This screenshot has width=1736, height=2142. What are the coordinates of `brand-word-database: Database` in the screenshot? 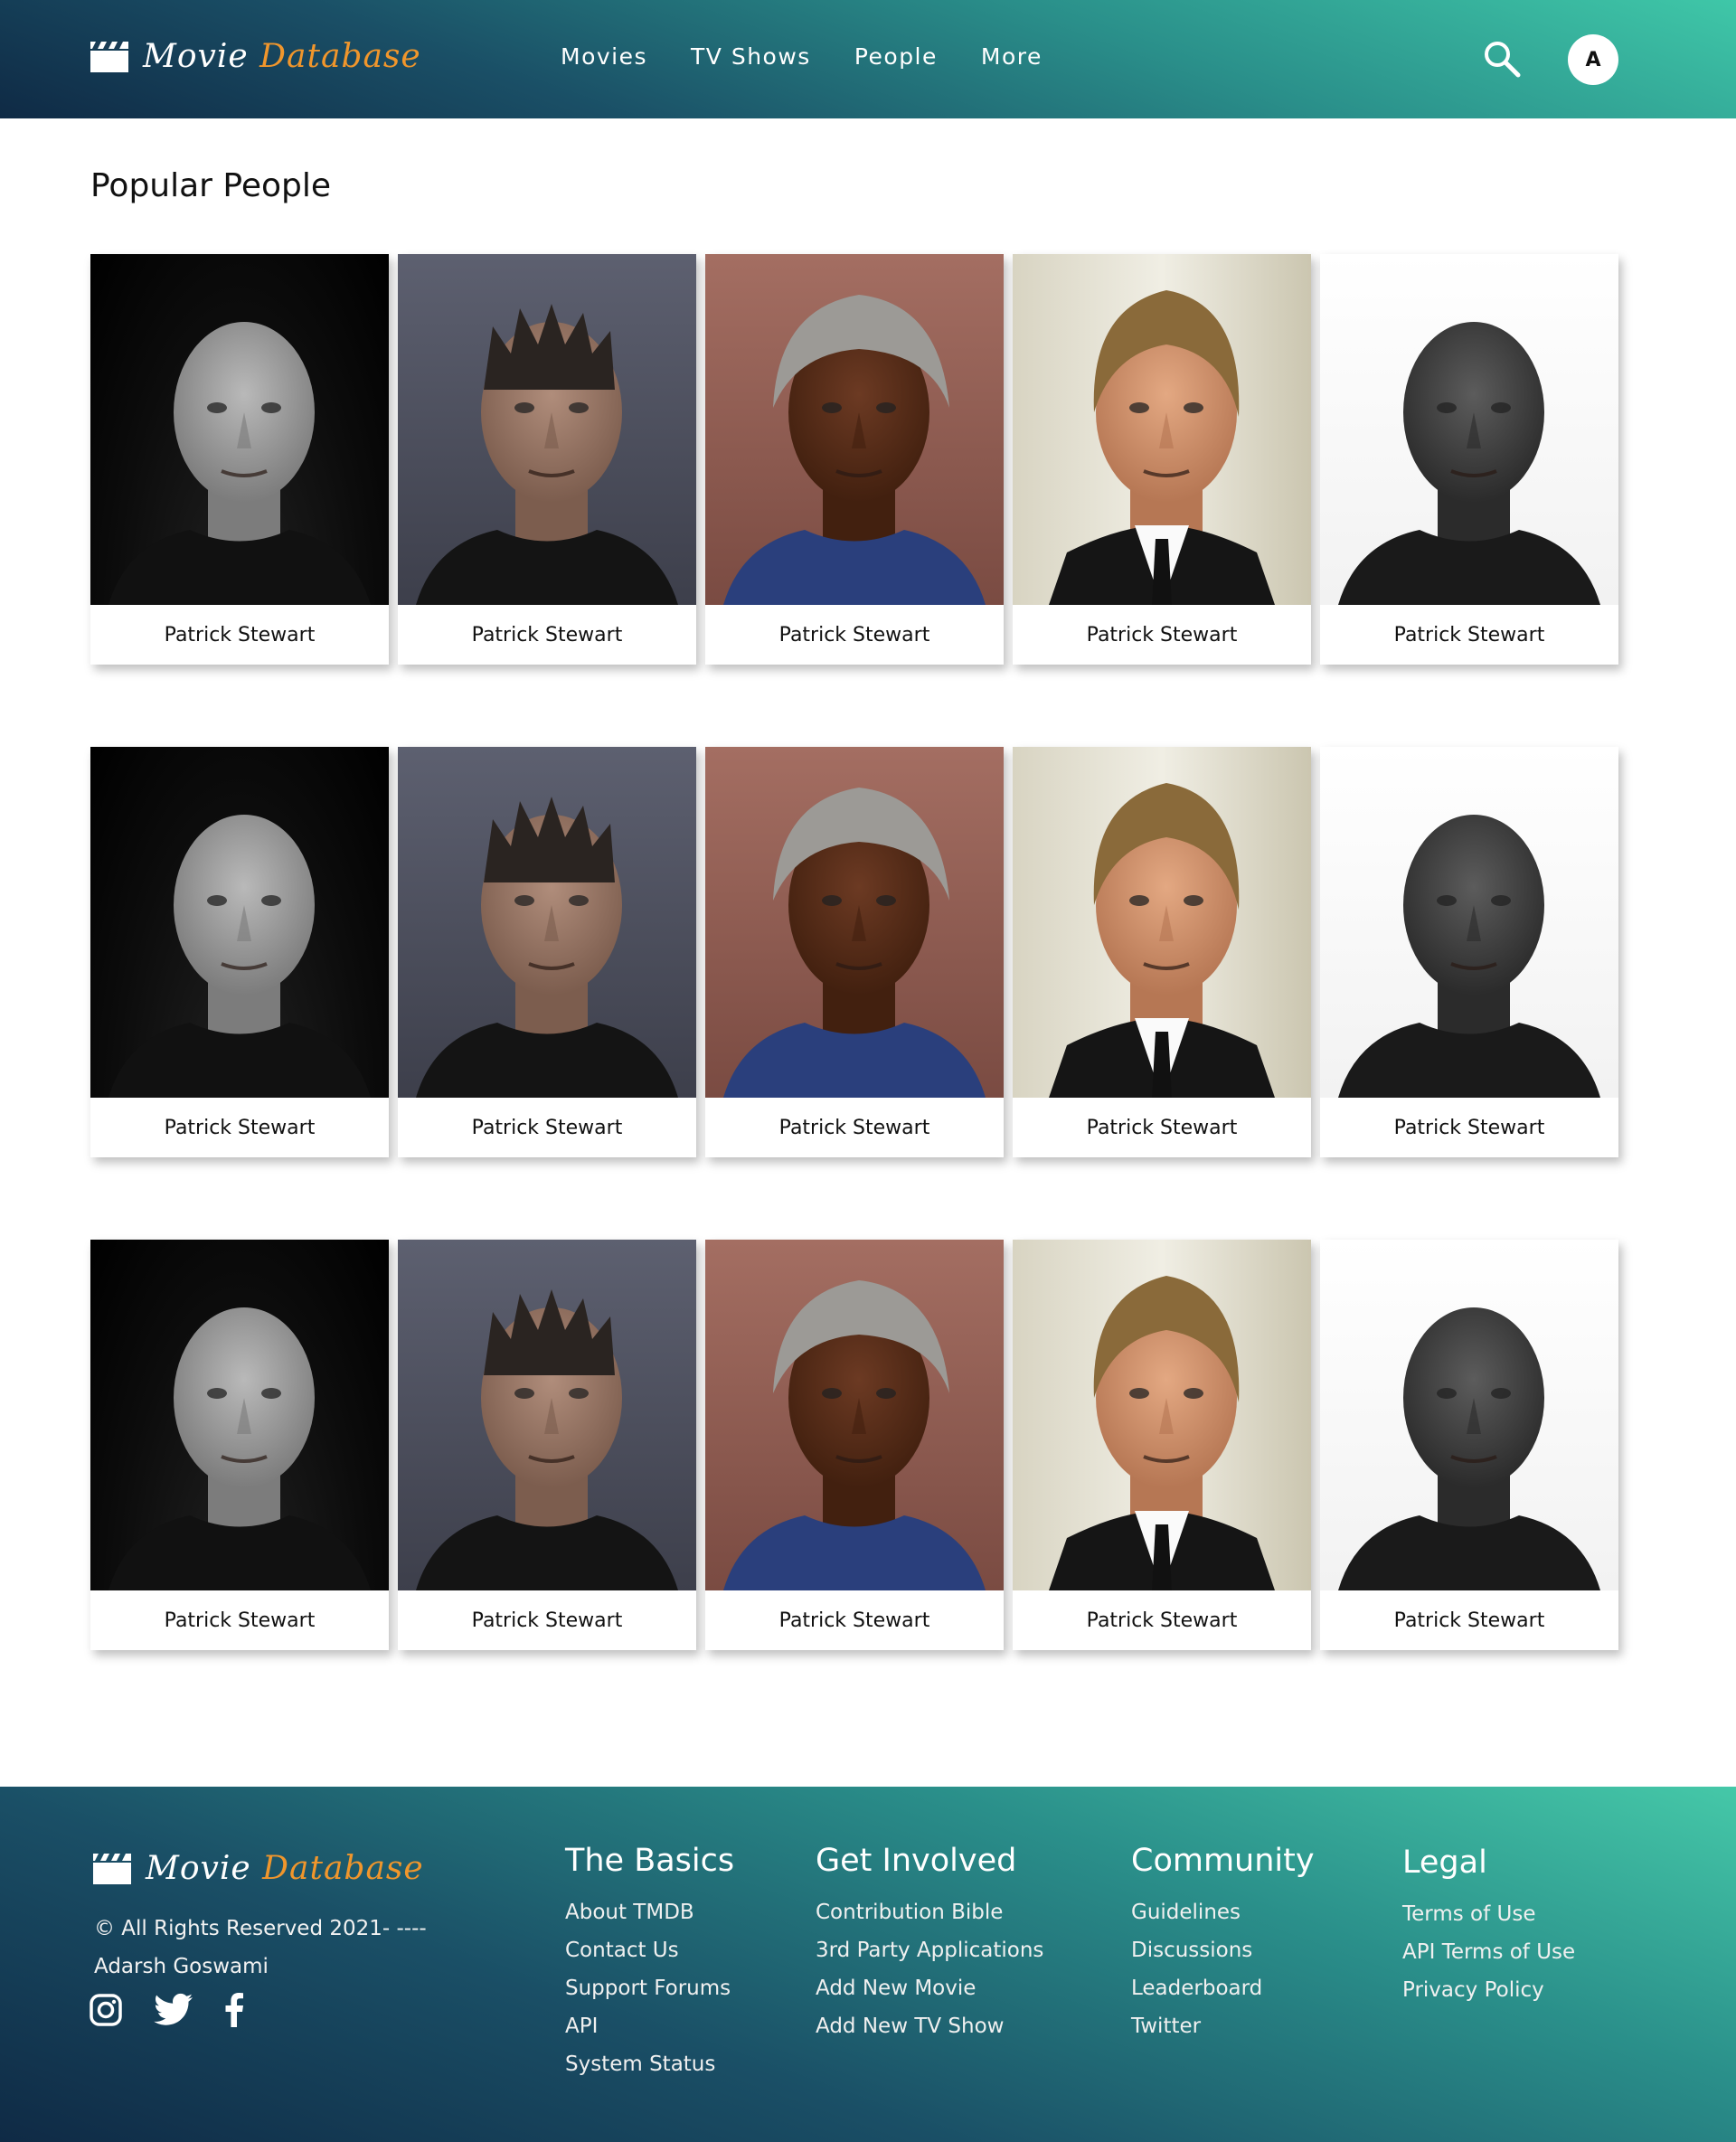 It's located at (340, 56).